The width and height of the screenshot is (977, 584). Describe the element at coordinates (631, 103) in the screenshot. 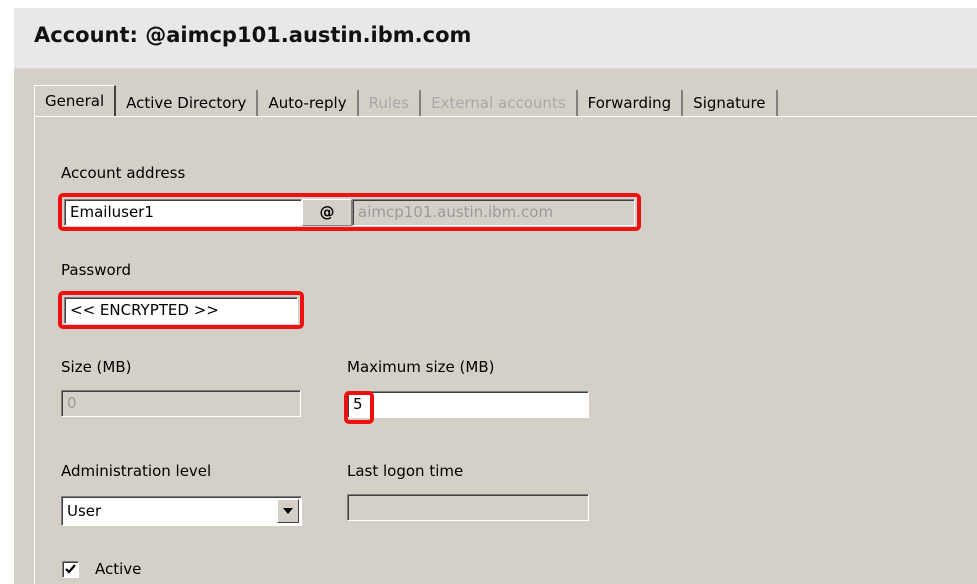

I see `tab-forwarding: Forwarding` at that location.